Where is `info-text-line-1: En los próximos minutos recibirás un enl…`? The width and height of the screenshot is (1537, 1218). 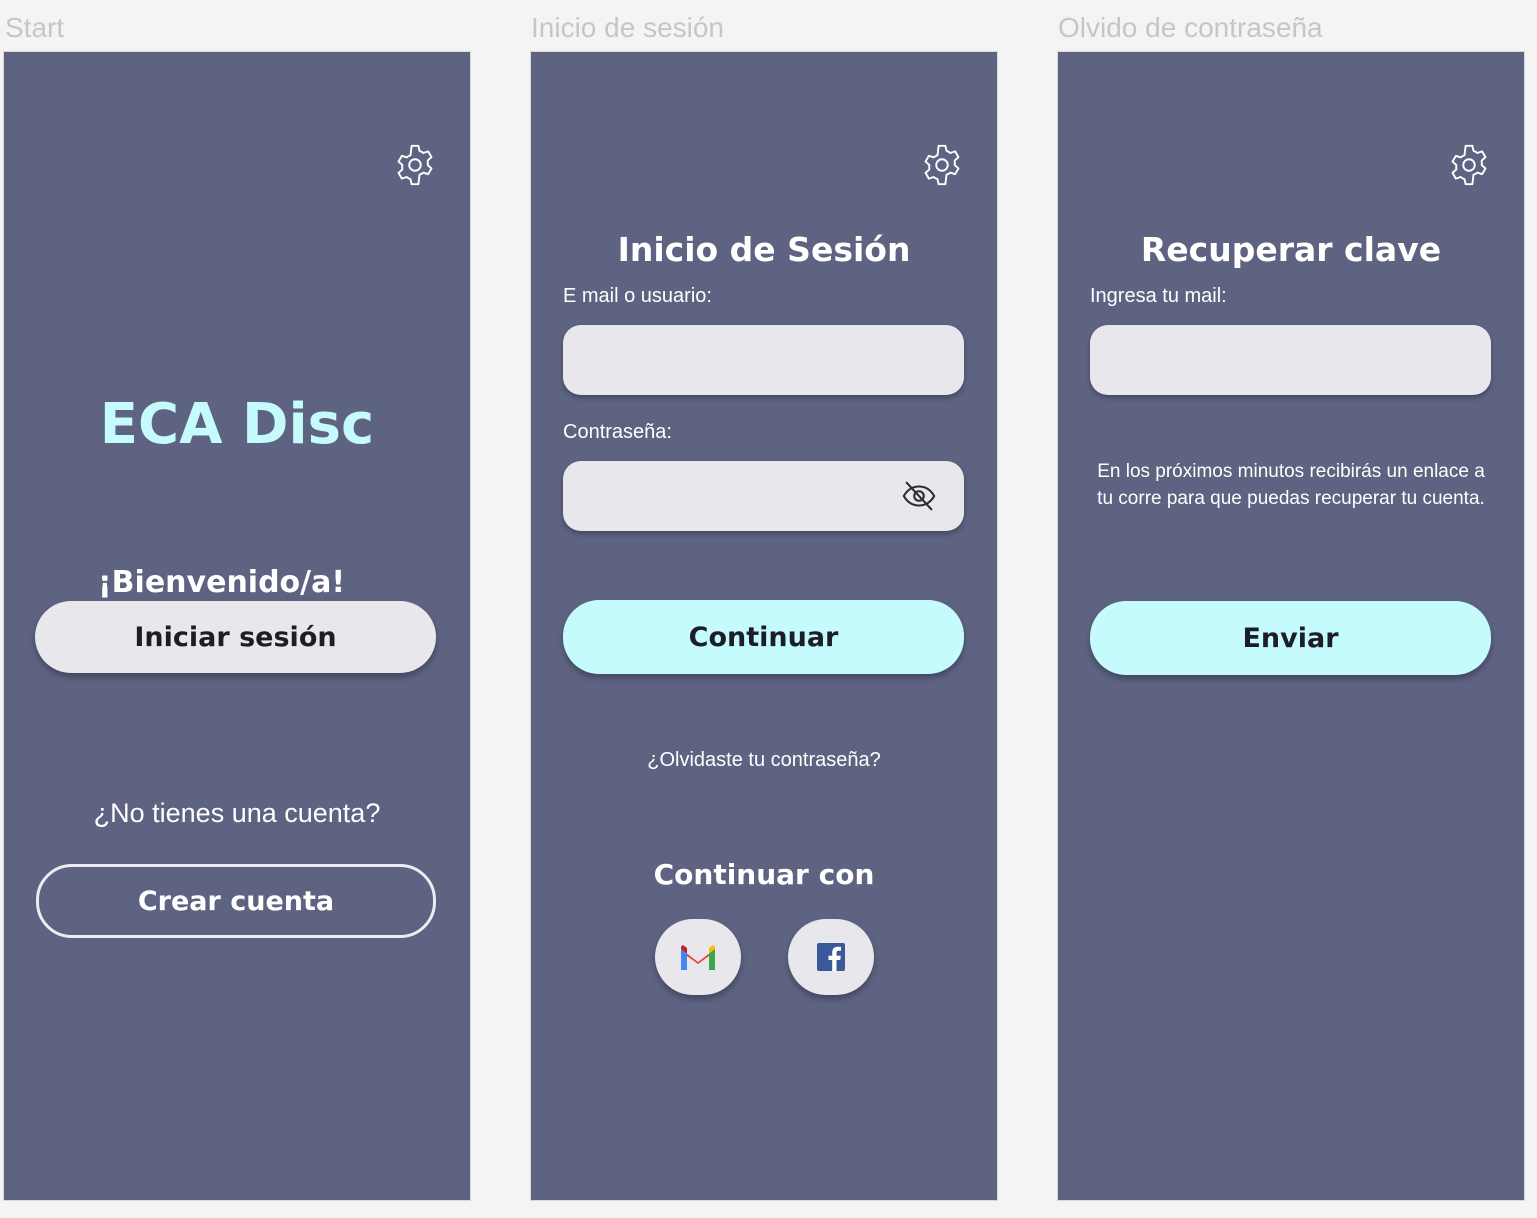 info-text-line-1: En los próximos minutos recibirás un enl… is located at coordinates (1291, 471).